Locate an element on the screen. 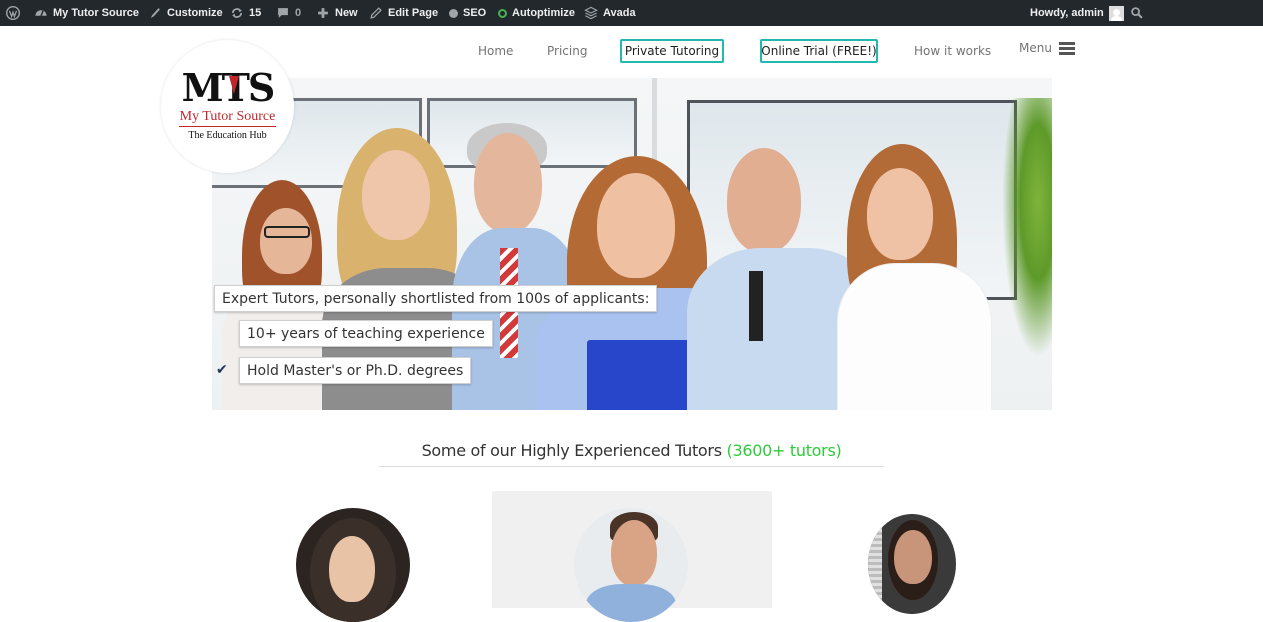 This screenshot has width=1263, height=622. updates-count: 15 is located at coordinates (255, 13).